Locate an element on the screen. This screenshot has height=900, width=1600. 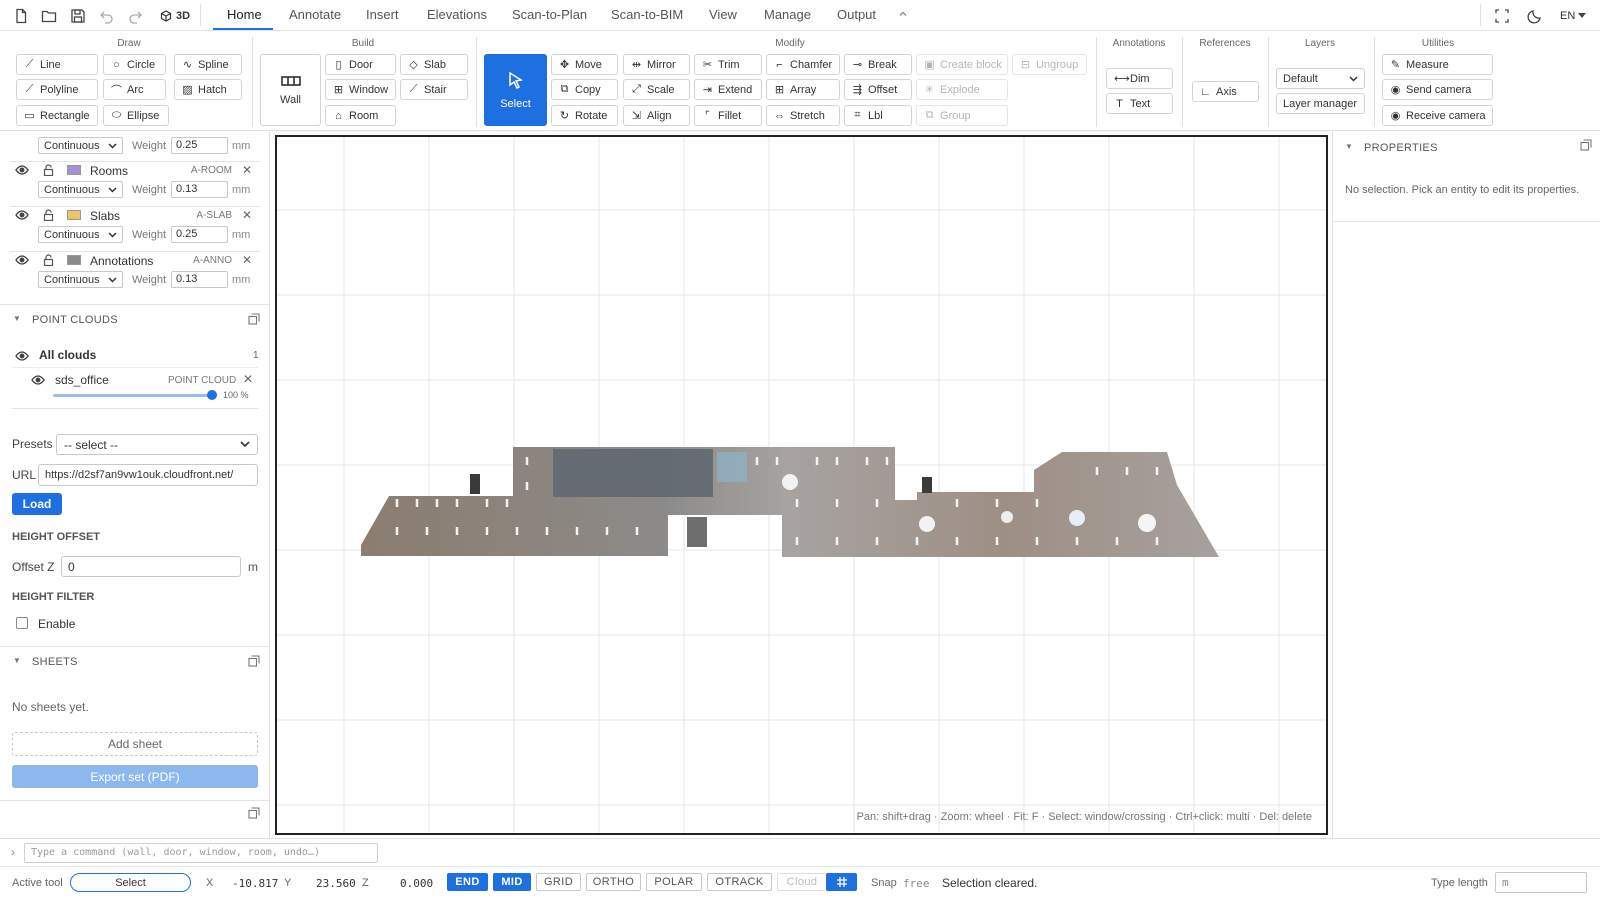
active-tool-indicator: Select is located at coordinates (130, 882).